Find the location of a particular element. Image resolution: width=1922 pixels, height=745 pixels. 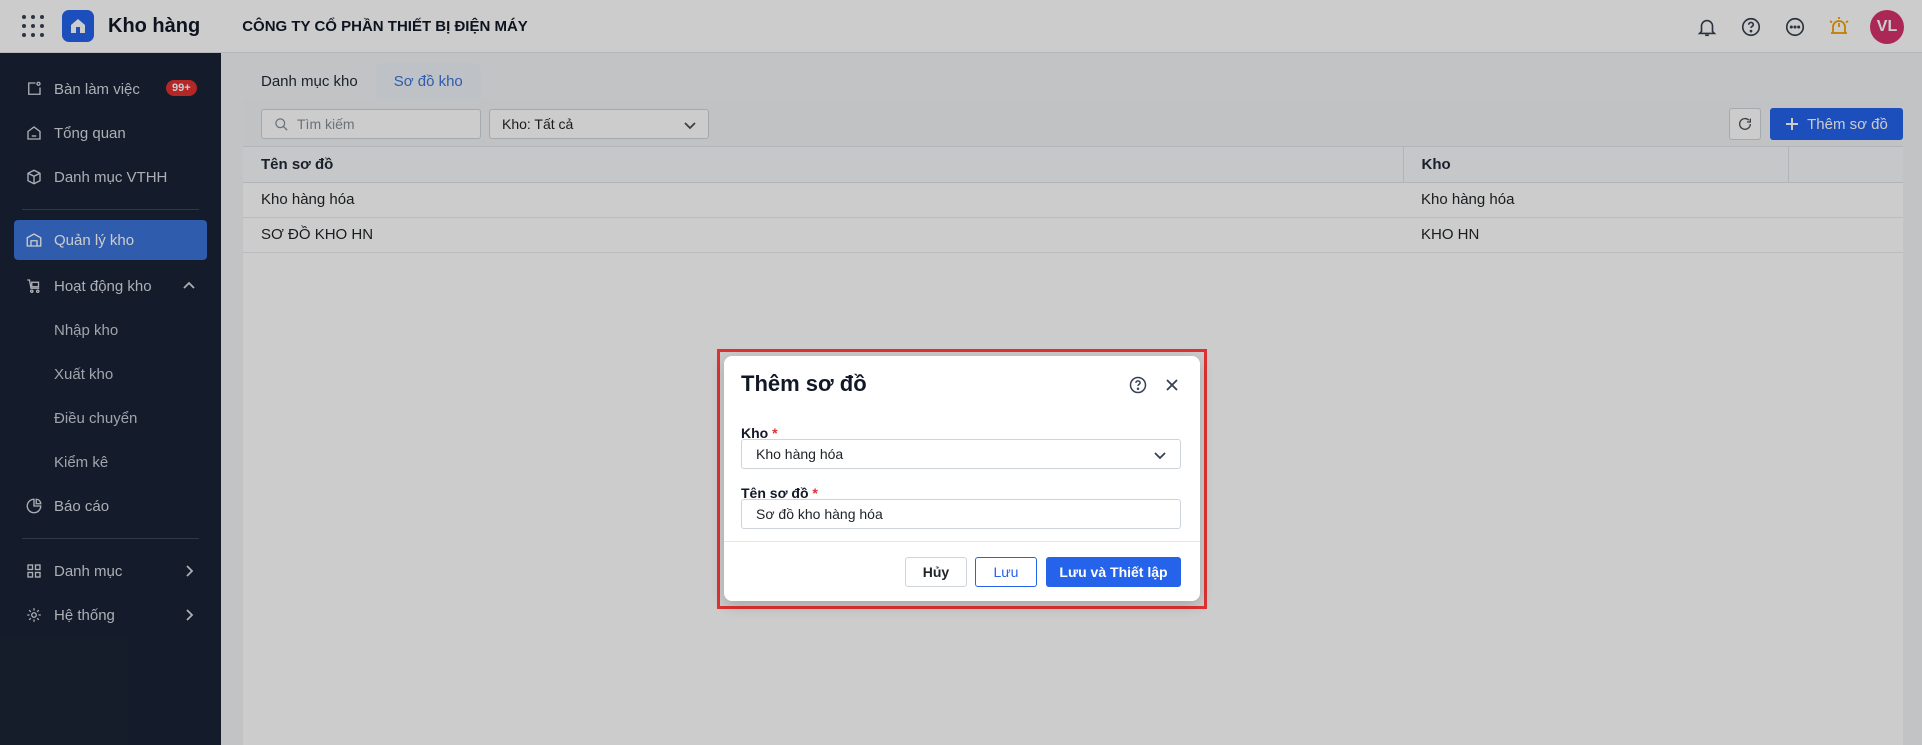

chevron-down-icon is located at coordinates (1160, 456).